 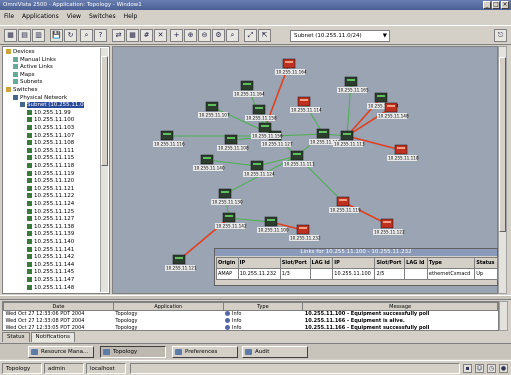 What do you see at coordinates (133, 352) in the screenshot?
I see `task-topology: Topology` at bounding box center [133, 352].